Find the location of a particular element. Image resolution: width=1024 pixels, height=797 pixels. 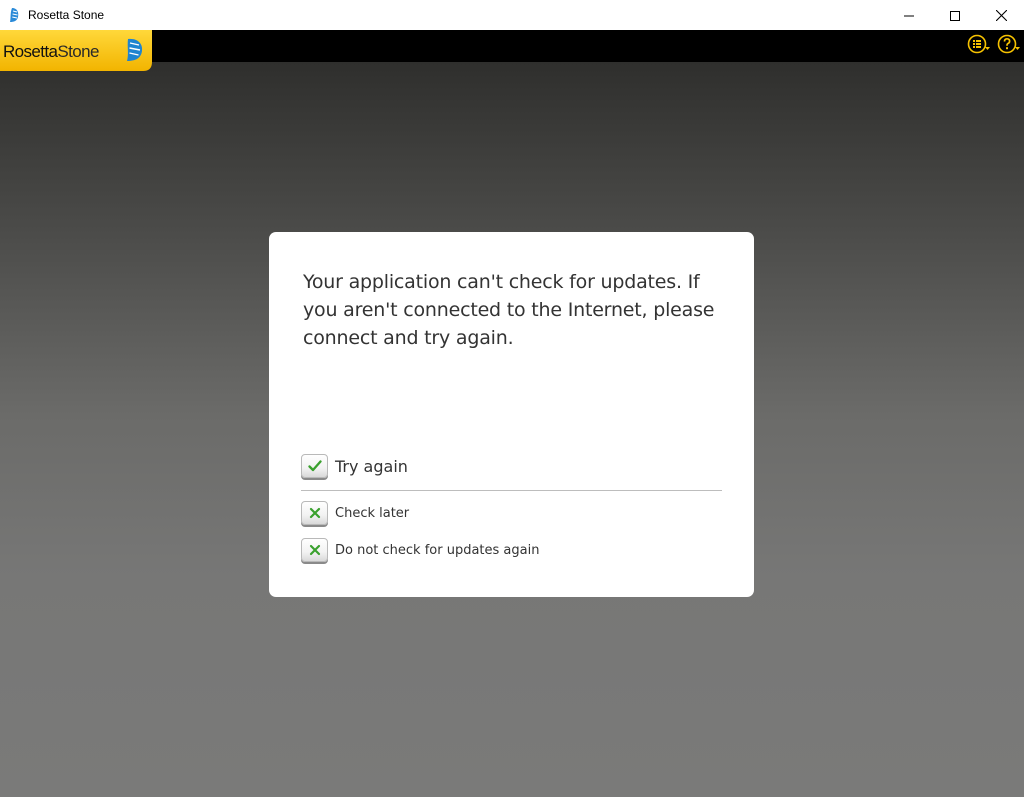

minimize-icon is located at coordinates (909, 15).